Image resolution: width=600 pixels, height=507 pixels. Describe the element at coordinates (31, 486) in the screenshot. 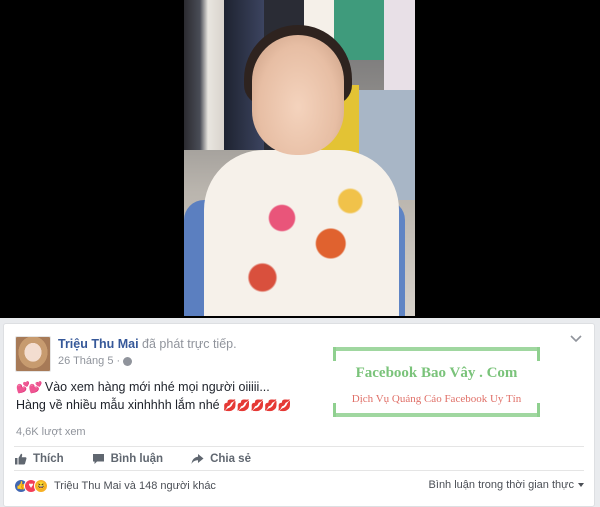

I see `reaction-icons: 👍 ♥ 😆` at that location.